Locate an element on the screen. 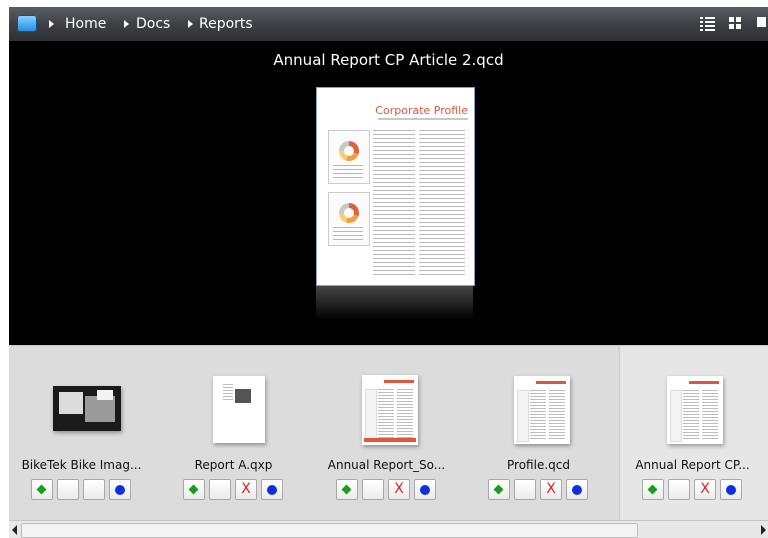  doc-subheading-line is located at coordinates (423, 119).